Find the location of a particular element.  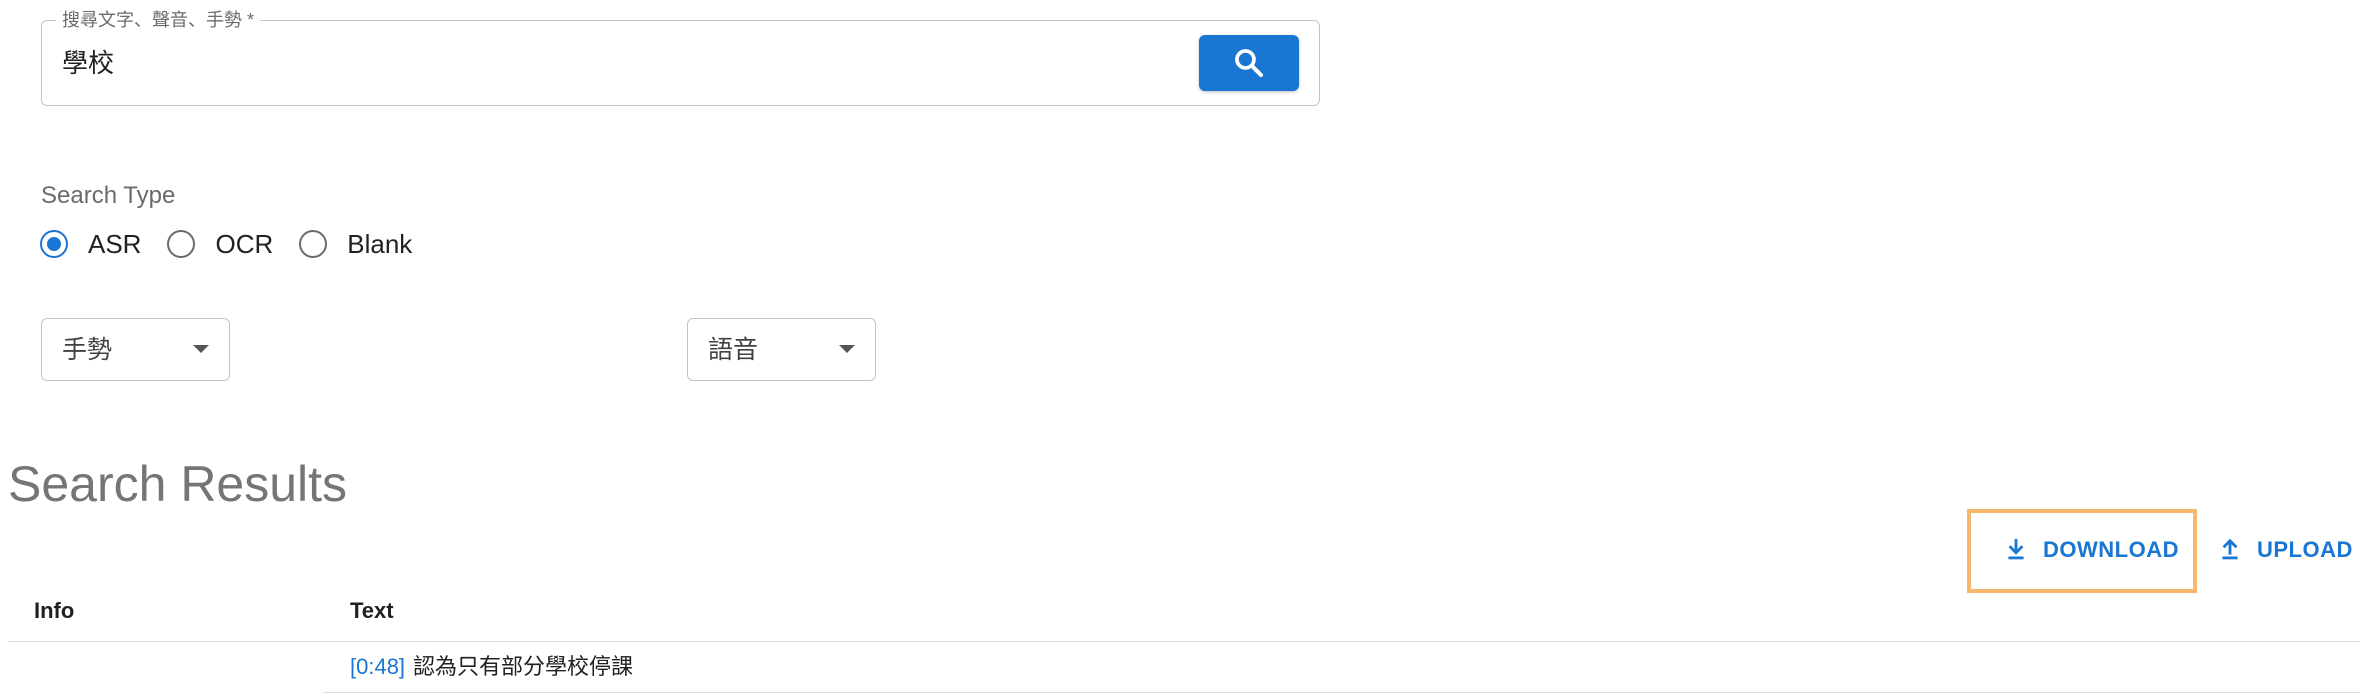

radio-asr-circle is located at coordinates (54, 244).